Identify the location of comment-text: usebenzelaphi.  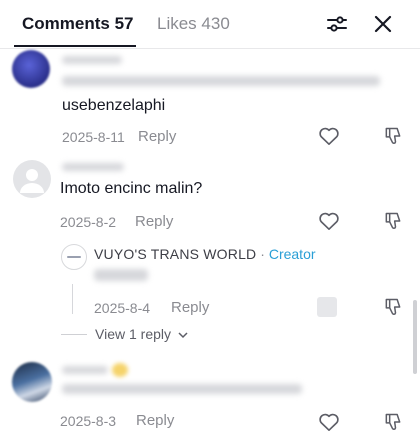
(114, 105).